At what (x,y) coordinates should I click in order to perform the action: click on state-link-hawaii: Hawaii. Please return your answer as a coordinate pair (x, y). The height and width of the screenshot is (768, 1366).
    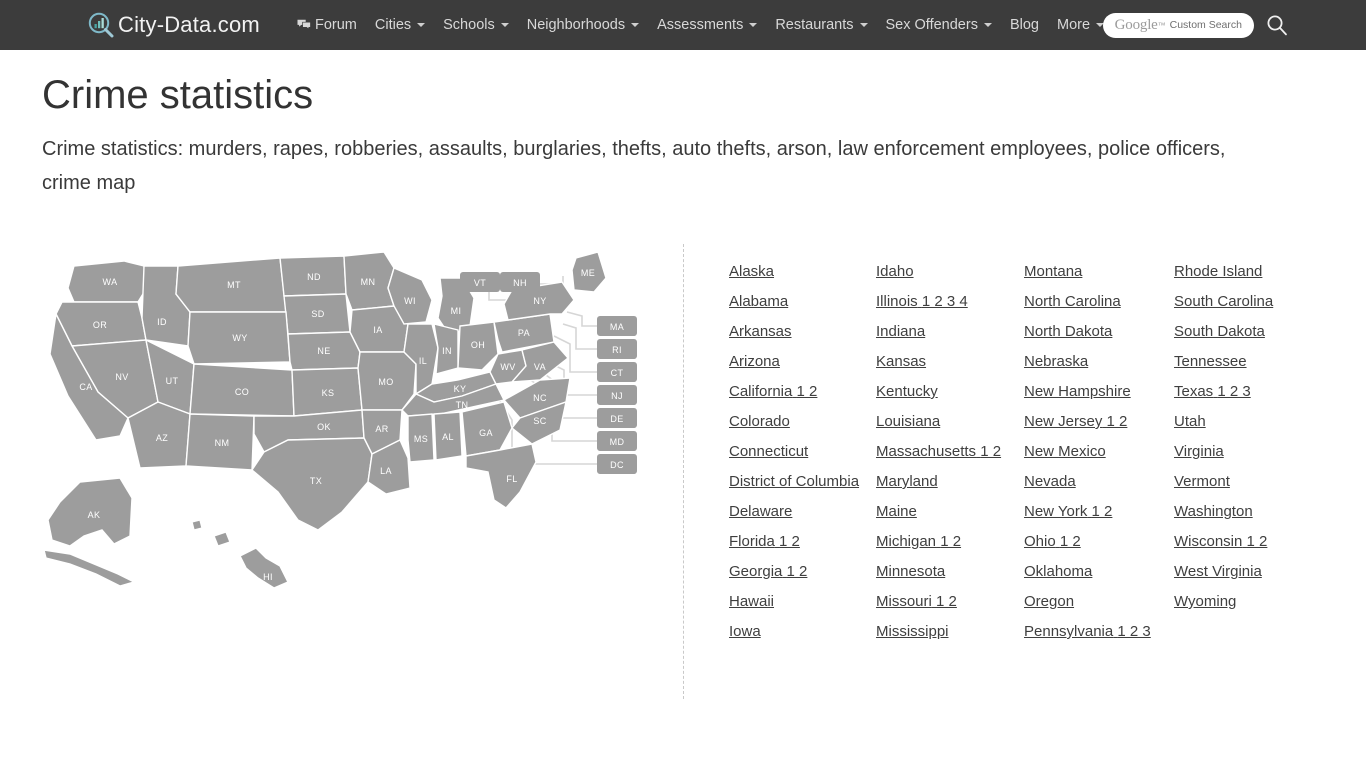
    Looking at the image, I should click on (802, 602).